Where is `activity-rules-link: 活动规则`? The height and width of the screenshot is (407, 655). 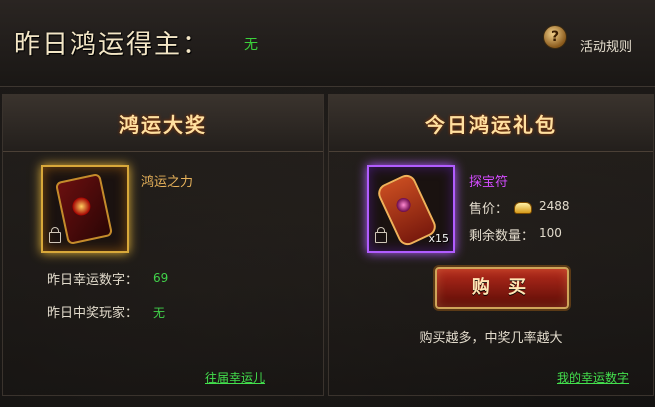 activity-rules-link: 活动规则 is located at coordinates (606, 45).